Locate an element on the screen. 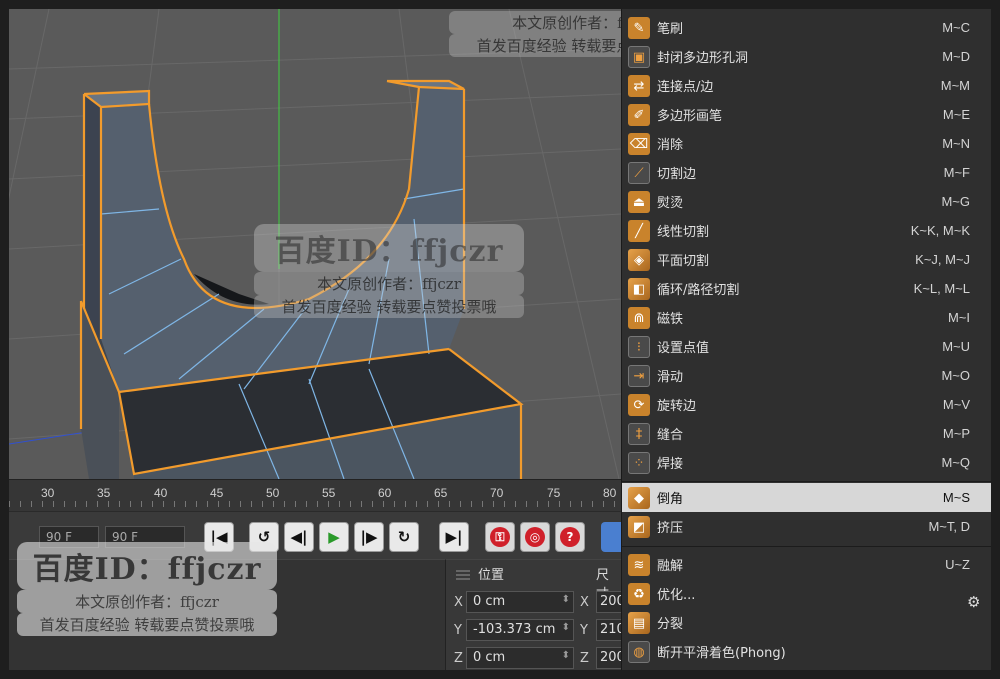  line-cut-icon: ╱ is located at coordinates (639, 231).